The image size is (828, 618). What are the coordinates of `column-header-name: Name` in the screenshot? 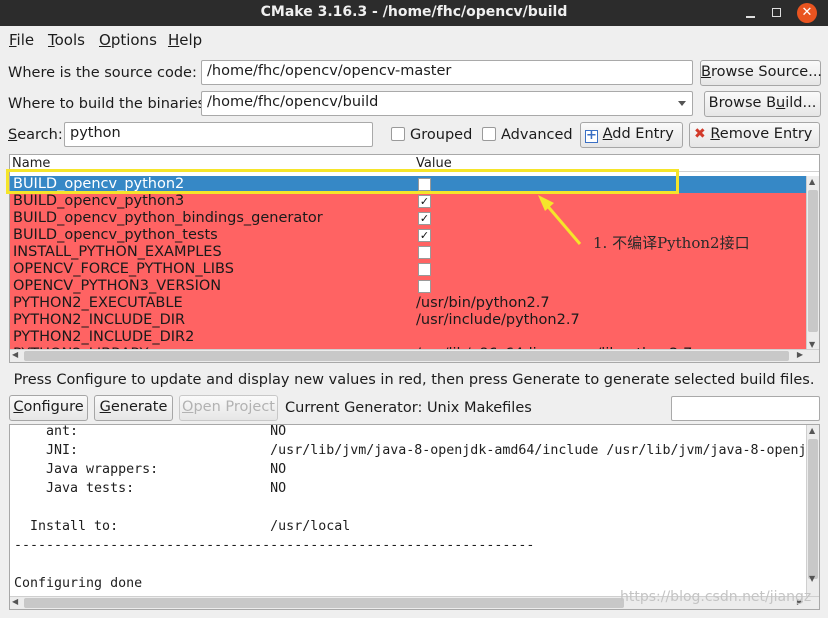 It's located at (31, 163).